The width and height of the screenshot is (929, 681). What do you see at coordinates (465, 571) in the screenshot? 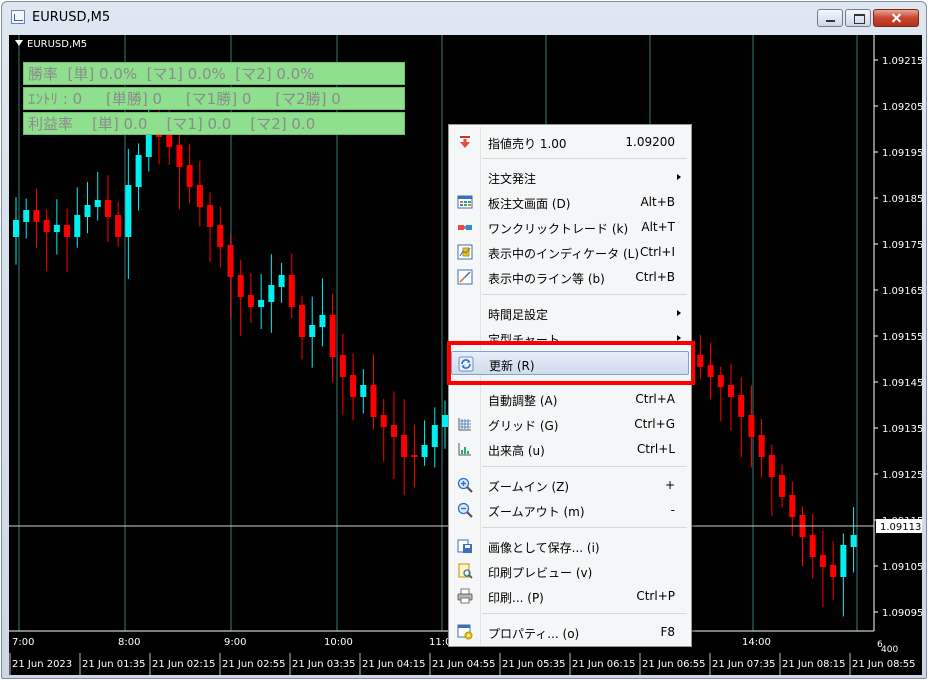
I see `print-preview-icon` at bounding box center [465, 571].